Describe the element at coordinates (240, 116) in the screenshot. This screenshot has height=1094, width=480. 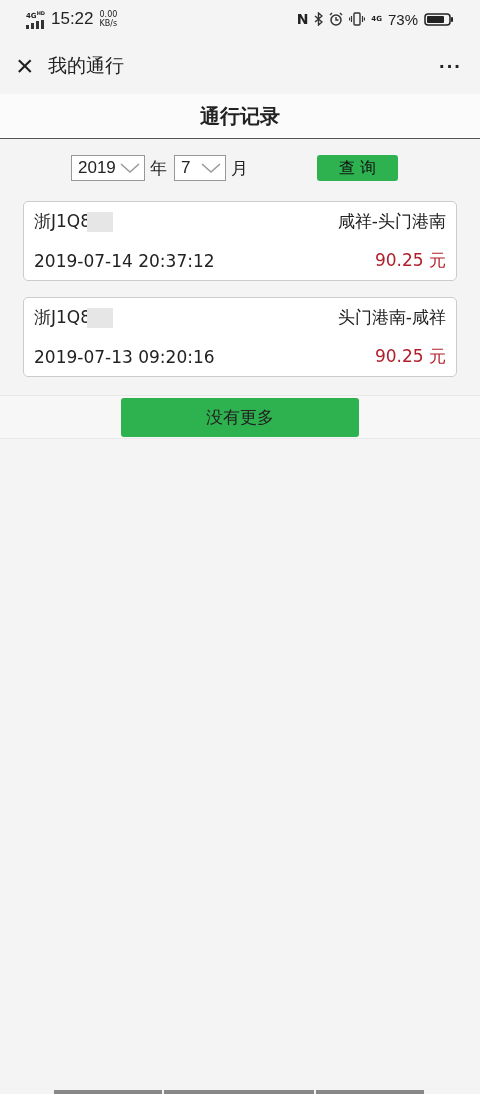
I see `page-title: 通行记录` at that location.